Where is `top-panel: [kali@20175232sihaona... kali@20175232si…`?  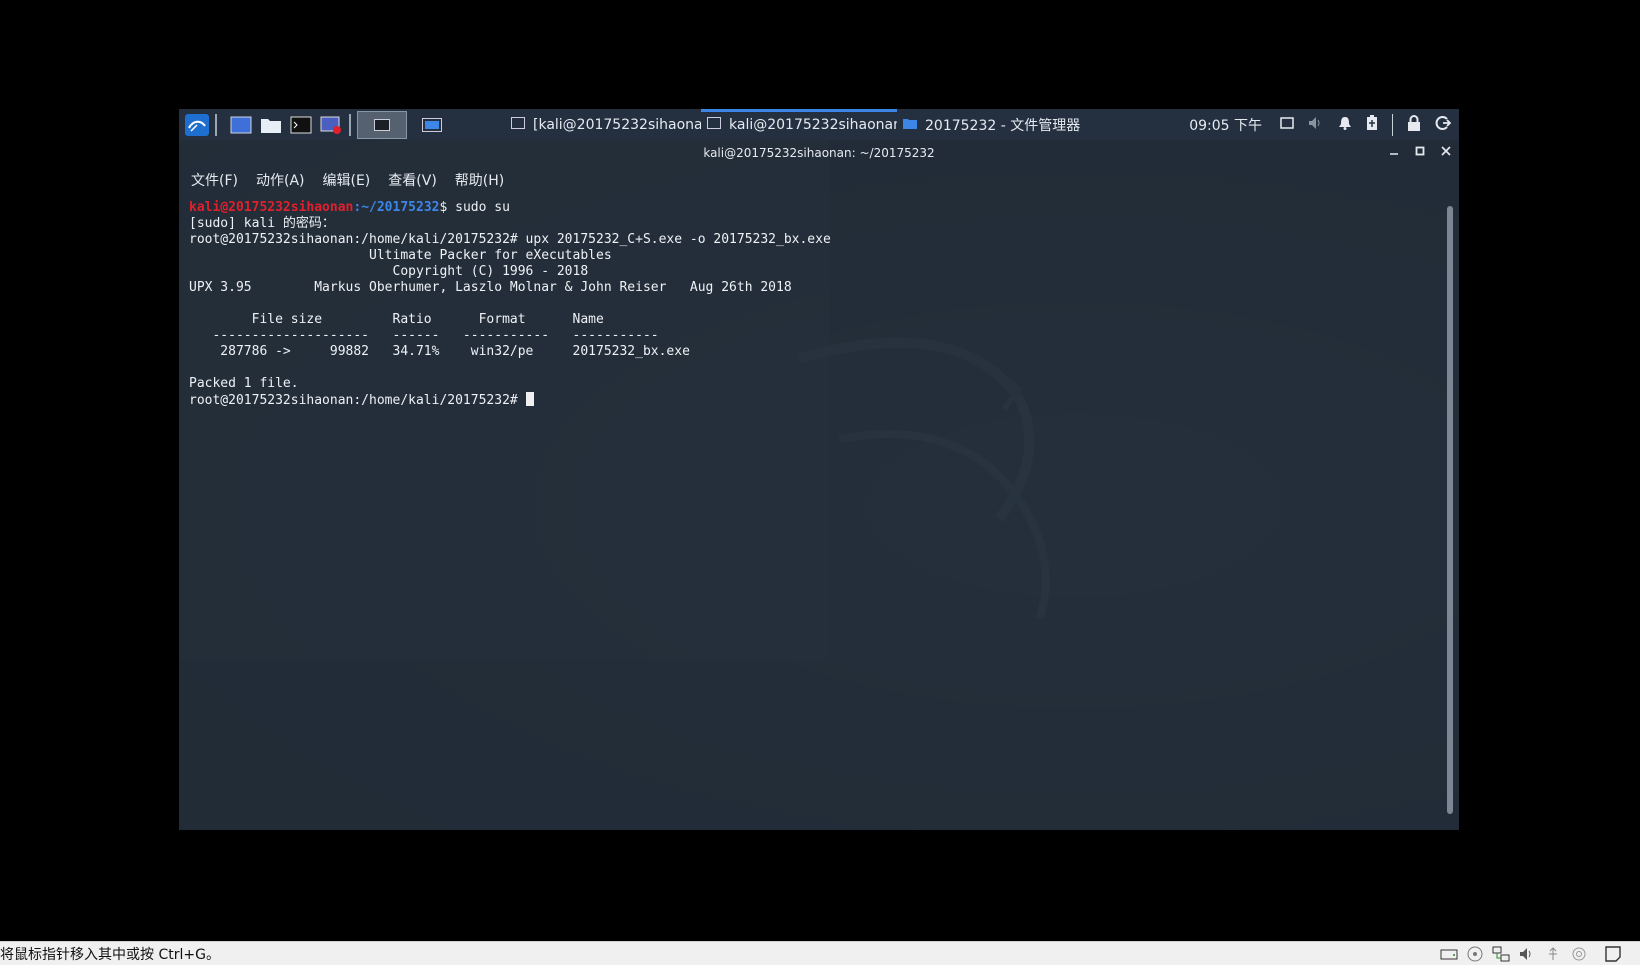
top-panel: [kali@20175232sihaona... kali@20175232si… is located at coordinates (819, 124).